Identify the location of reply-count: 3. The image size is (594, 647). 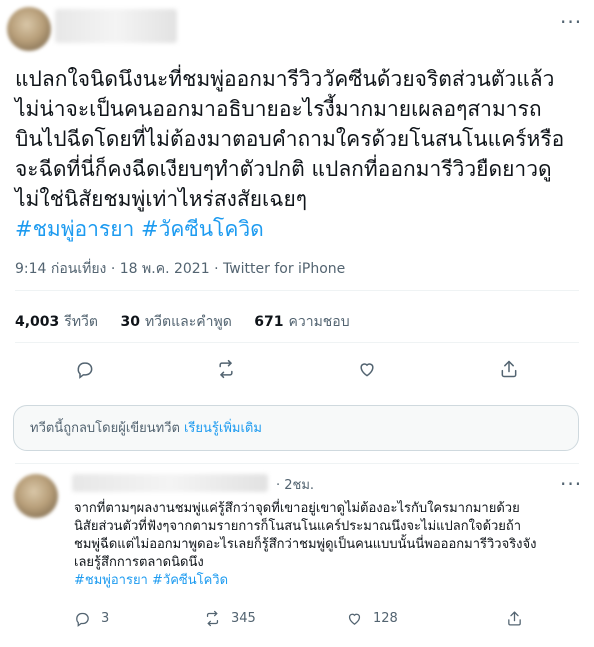
(105, 618).